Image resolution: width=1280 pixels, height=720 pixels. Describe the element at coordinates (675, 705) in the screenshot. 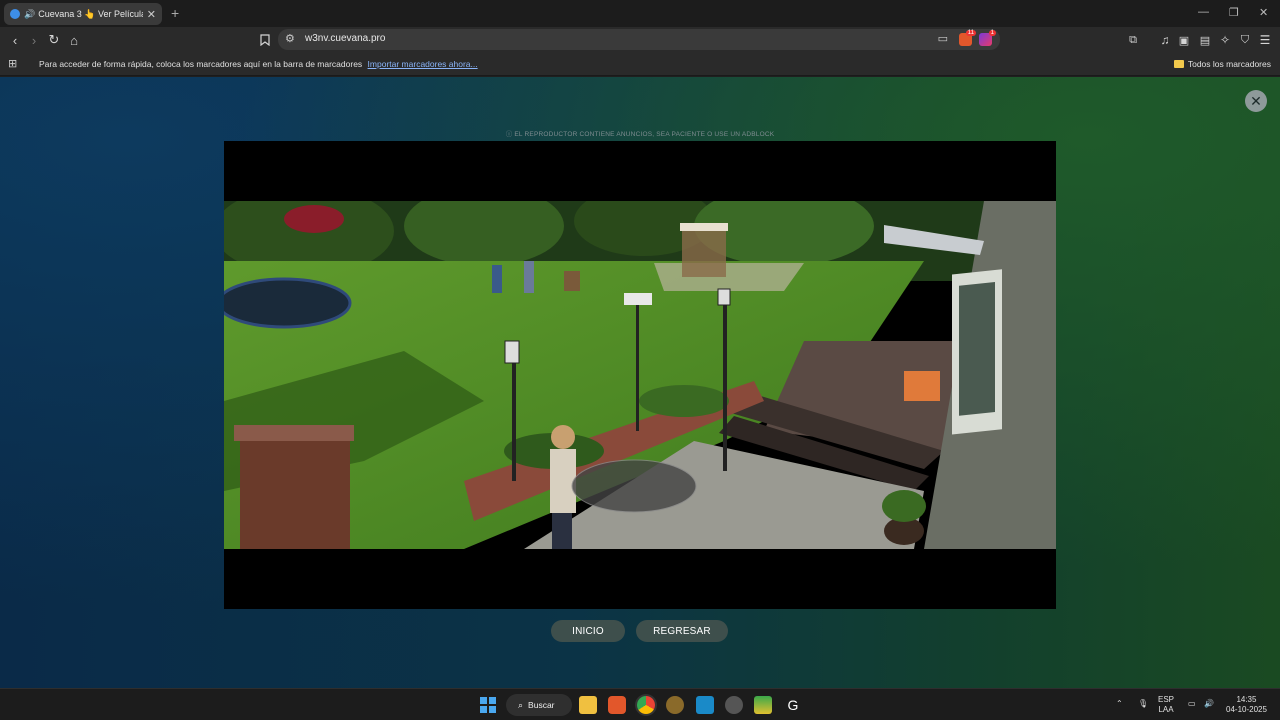

I see `warcraft-icon` at that location.